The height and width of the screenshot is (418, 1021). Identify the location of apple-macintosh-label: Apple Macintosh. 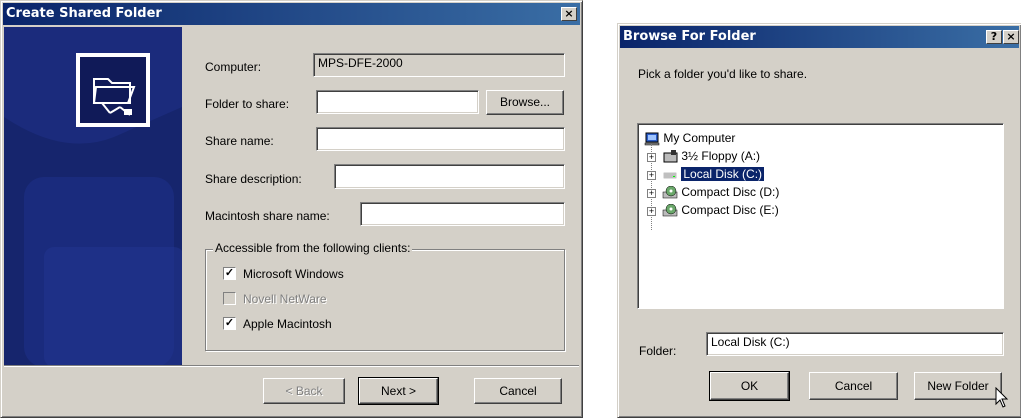
(287, 324).